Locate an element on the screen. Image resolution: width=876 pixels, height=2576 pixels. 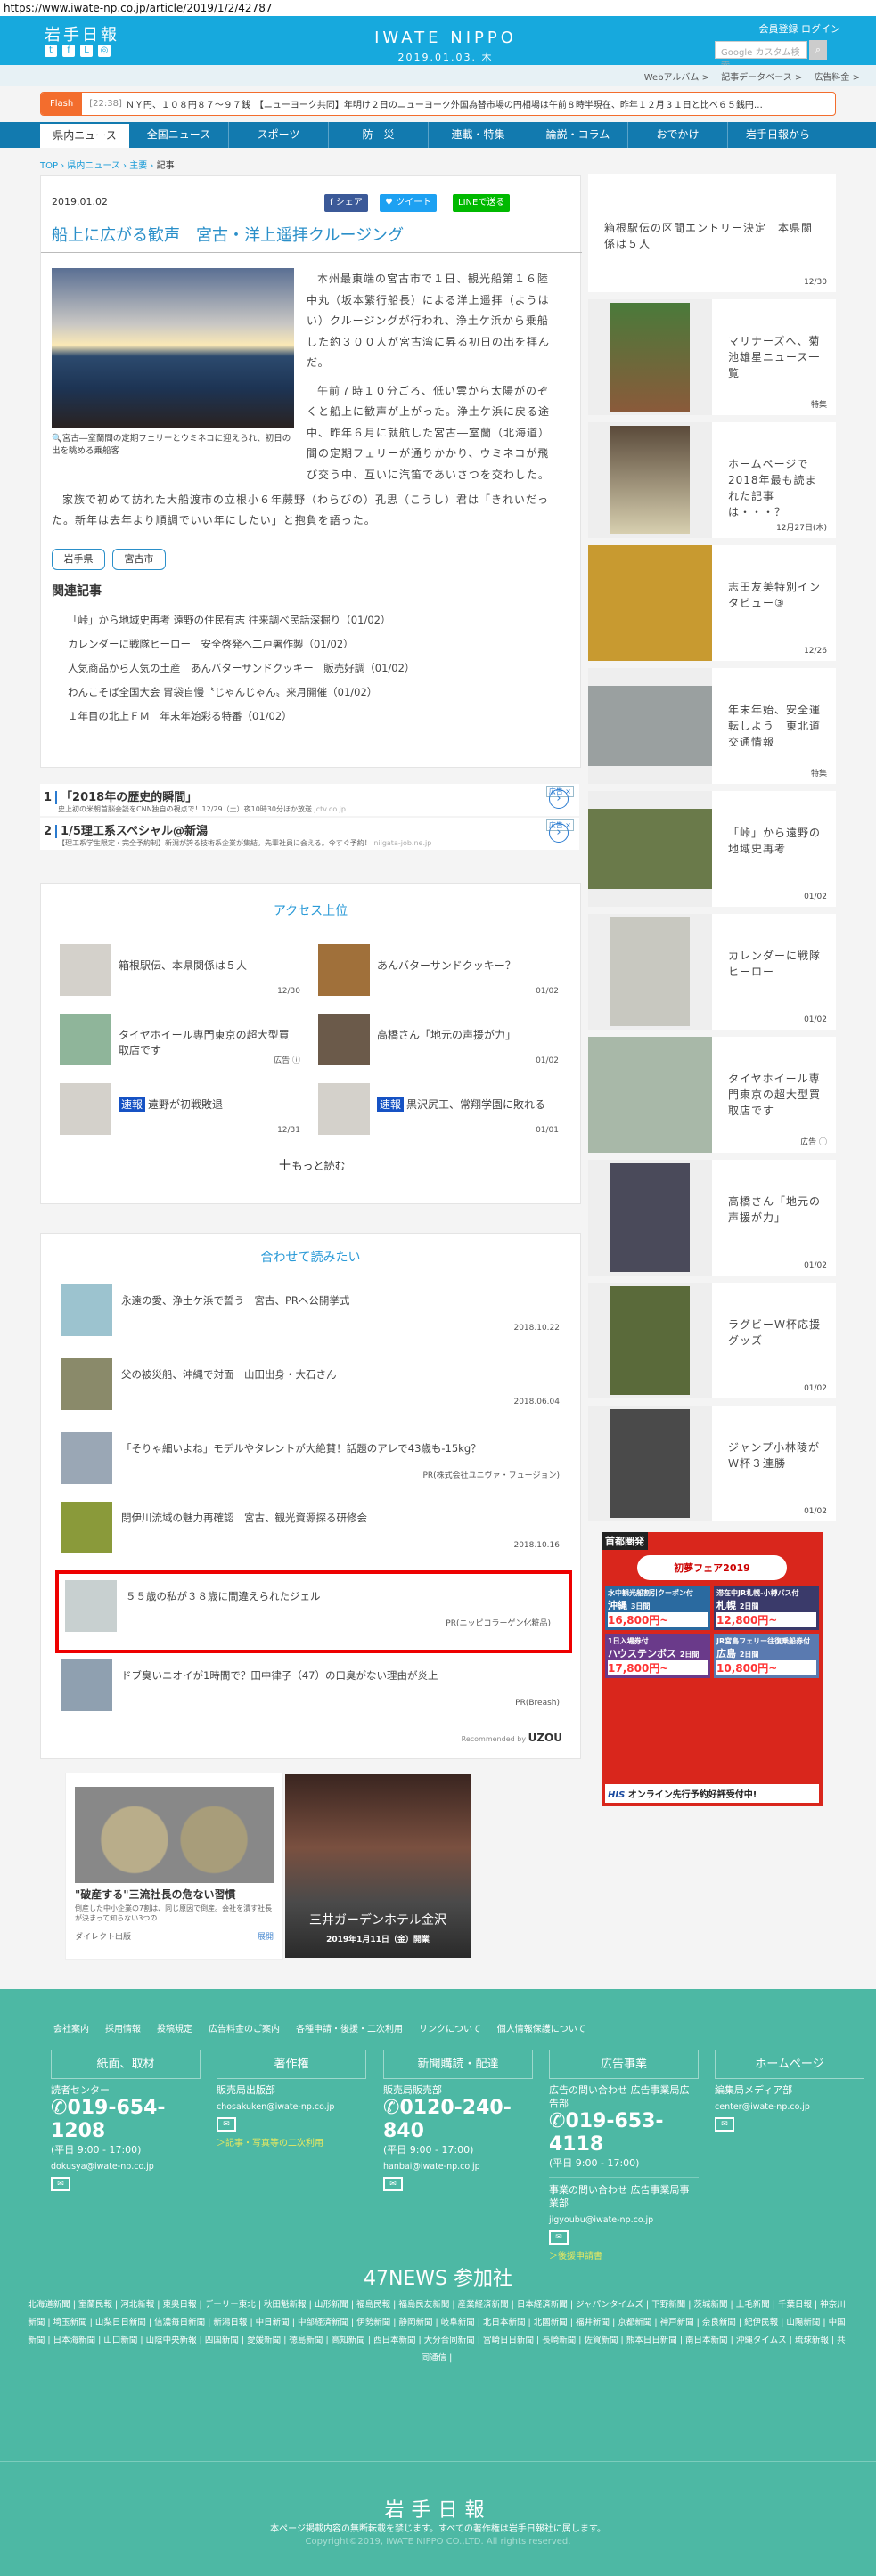
email: jigyoubu@iwate-np.co.jp is located at coordinates (624, 2220).